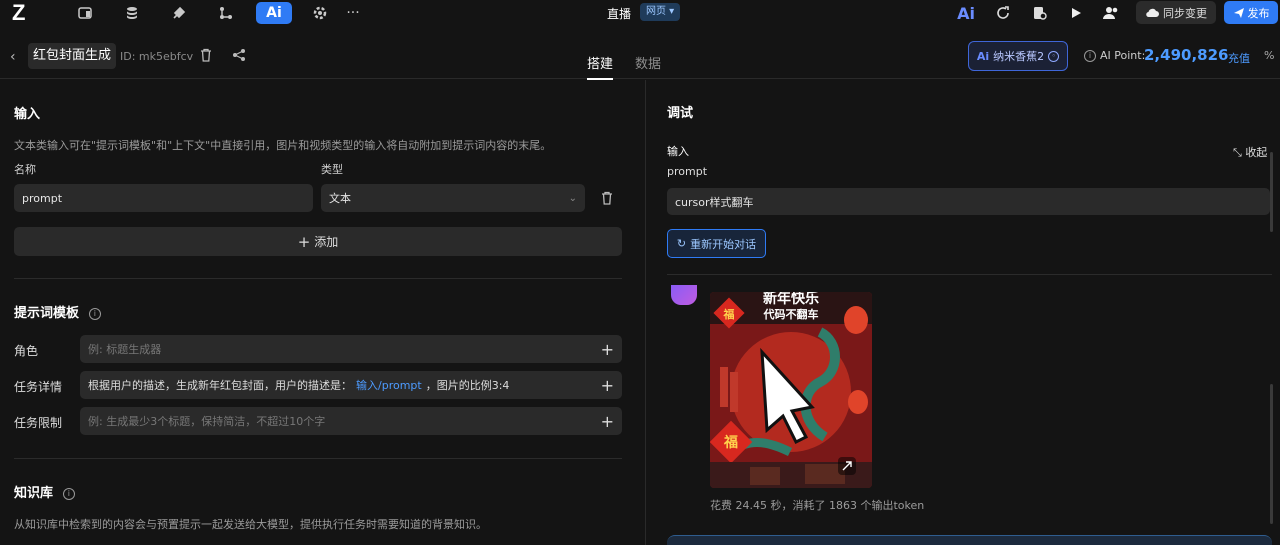 The height and width of the screenshot is (545, 1280). What do you see at coordinates (38, 387) in the screenshot?
I see `task-label: 任务详情` at bounding box center [38, 387].